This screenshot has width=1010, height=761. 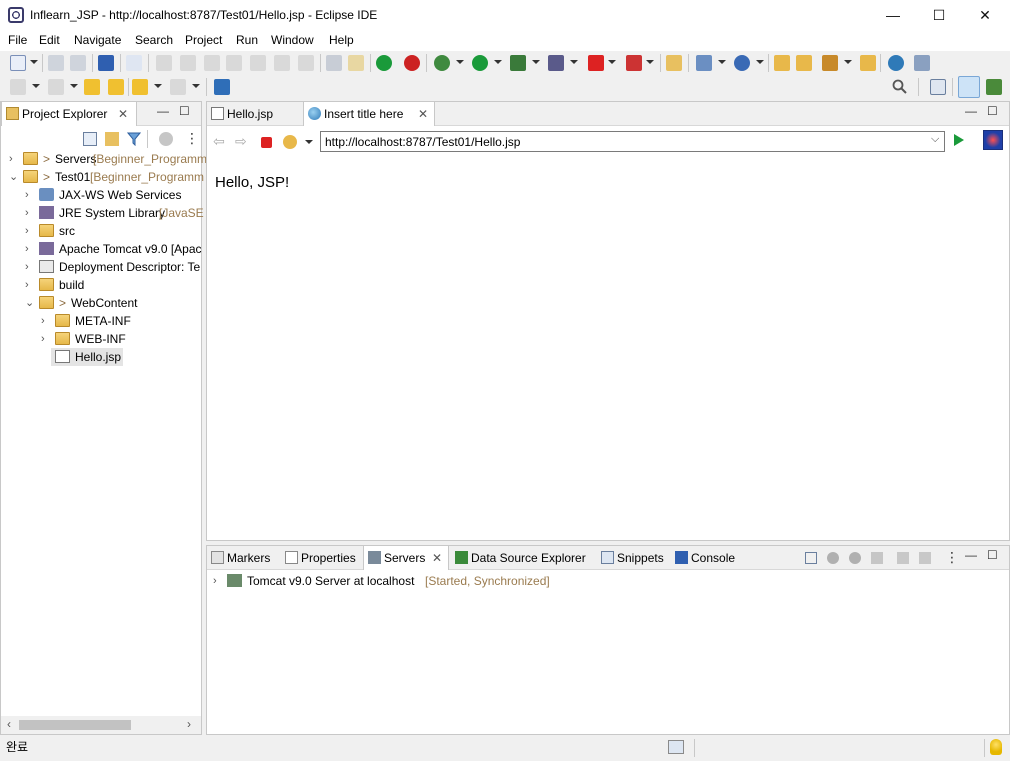 What do you see at coordinates (674, 63) in the screenshot?
I see `open-type-icon` at bounding box center [674, 63].